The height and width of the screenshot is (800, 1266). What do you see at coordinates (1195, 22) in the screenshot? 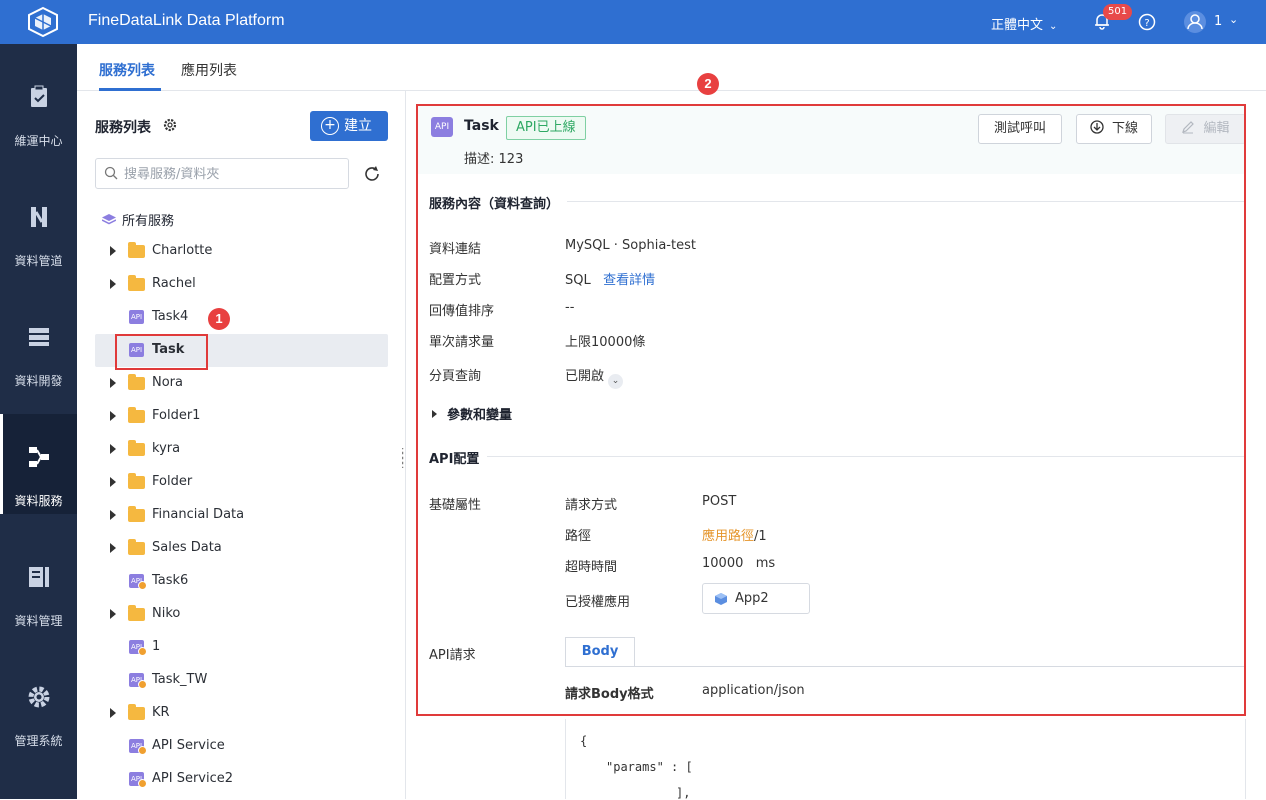
I see `avatar` at bounding box center [1195, 22].